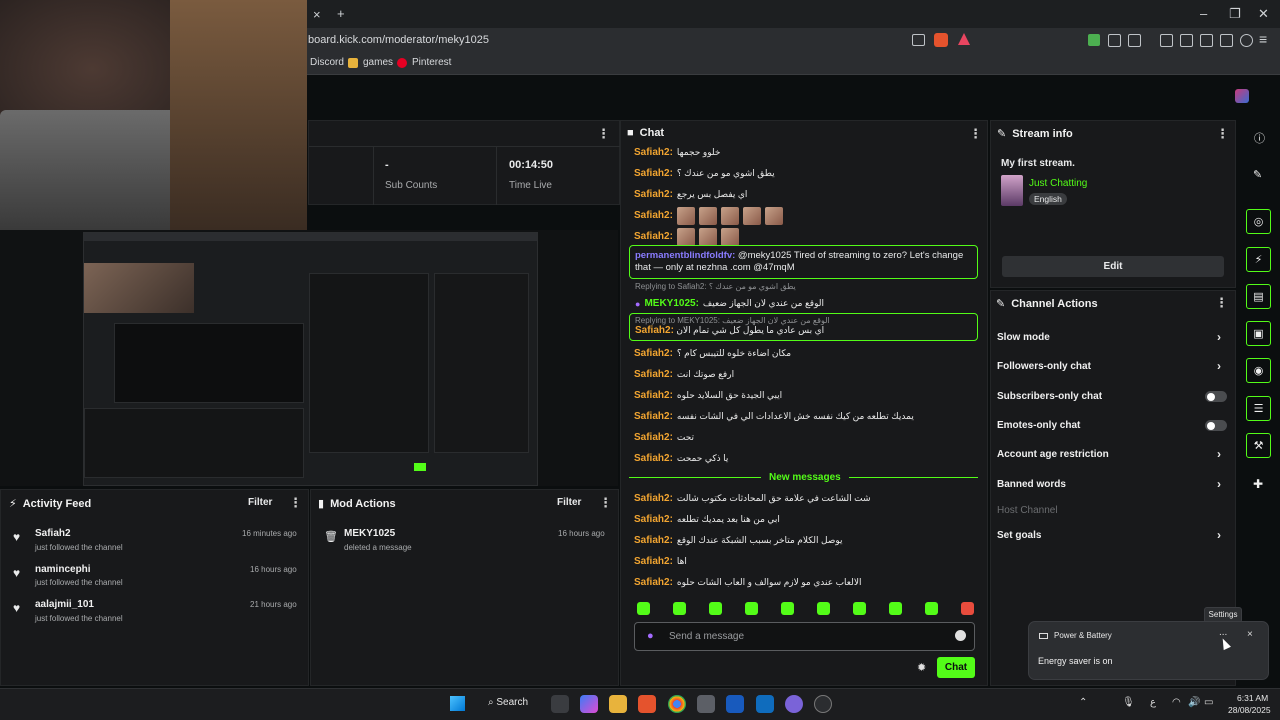 This screenshot has height=720, width=1280. I want to click on mic-icon: ●, so click(650, 636).